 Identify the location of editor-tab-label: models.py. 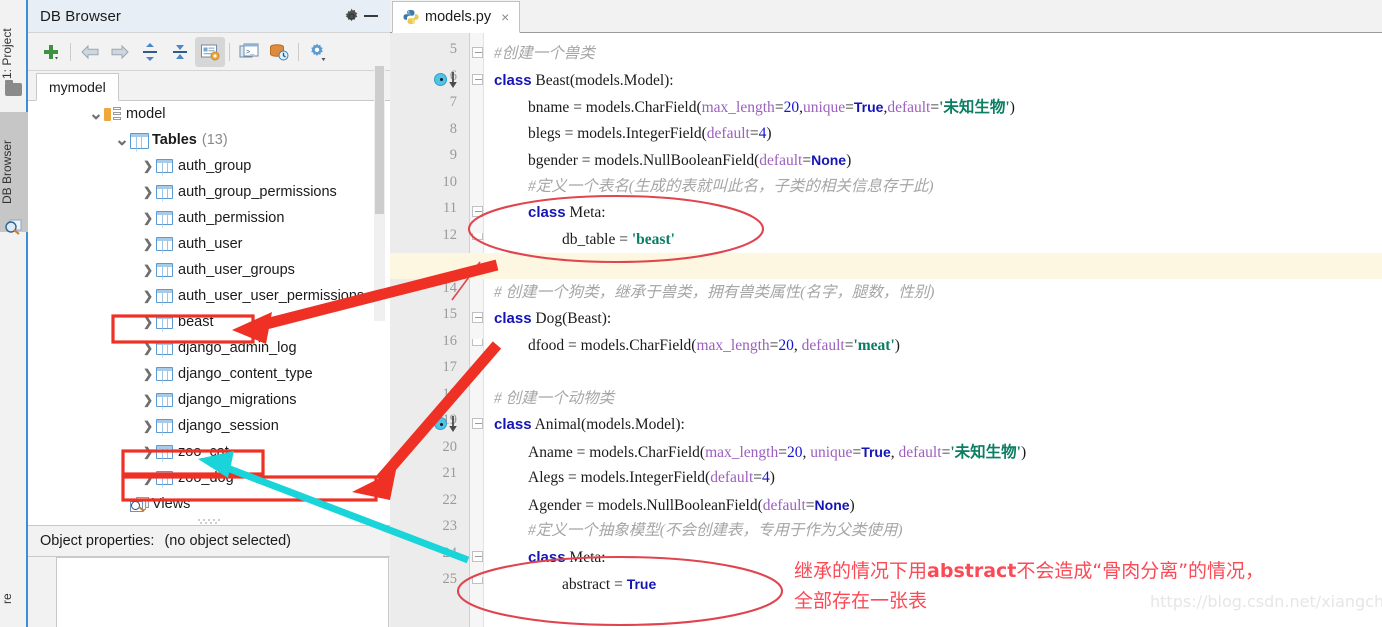
(458, 17).